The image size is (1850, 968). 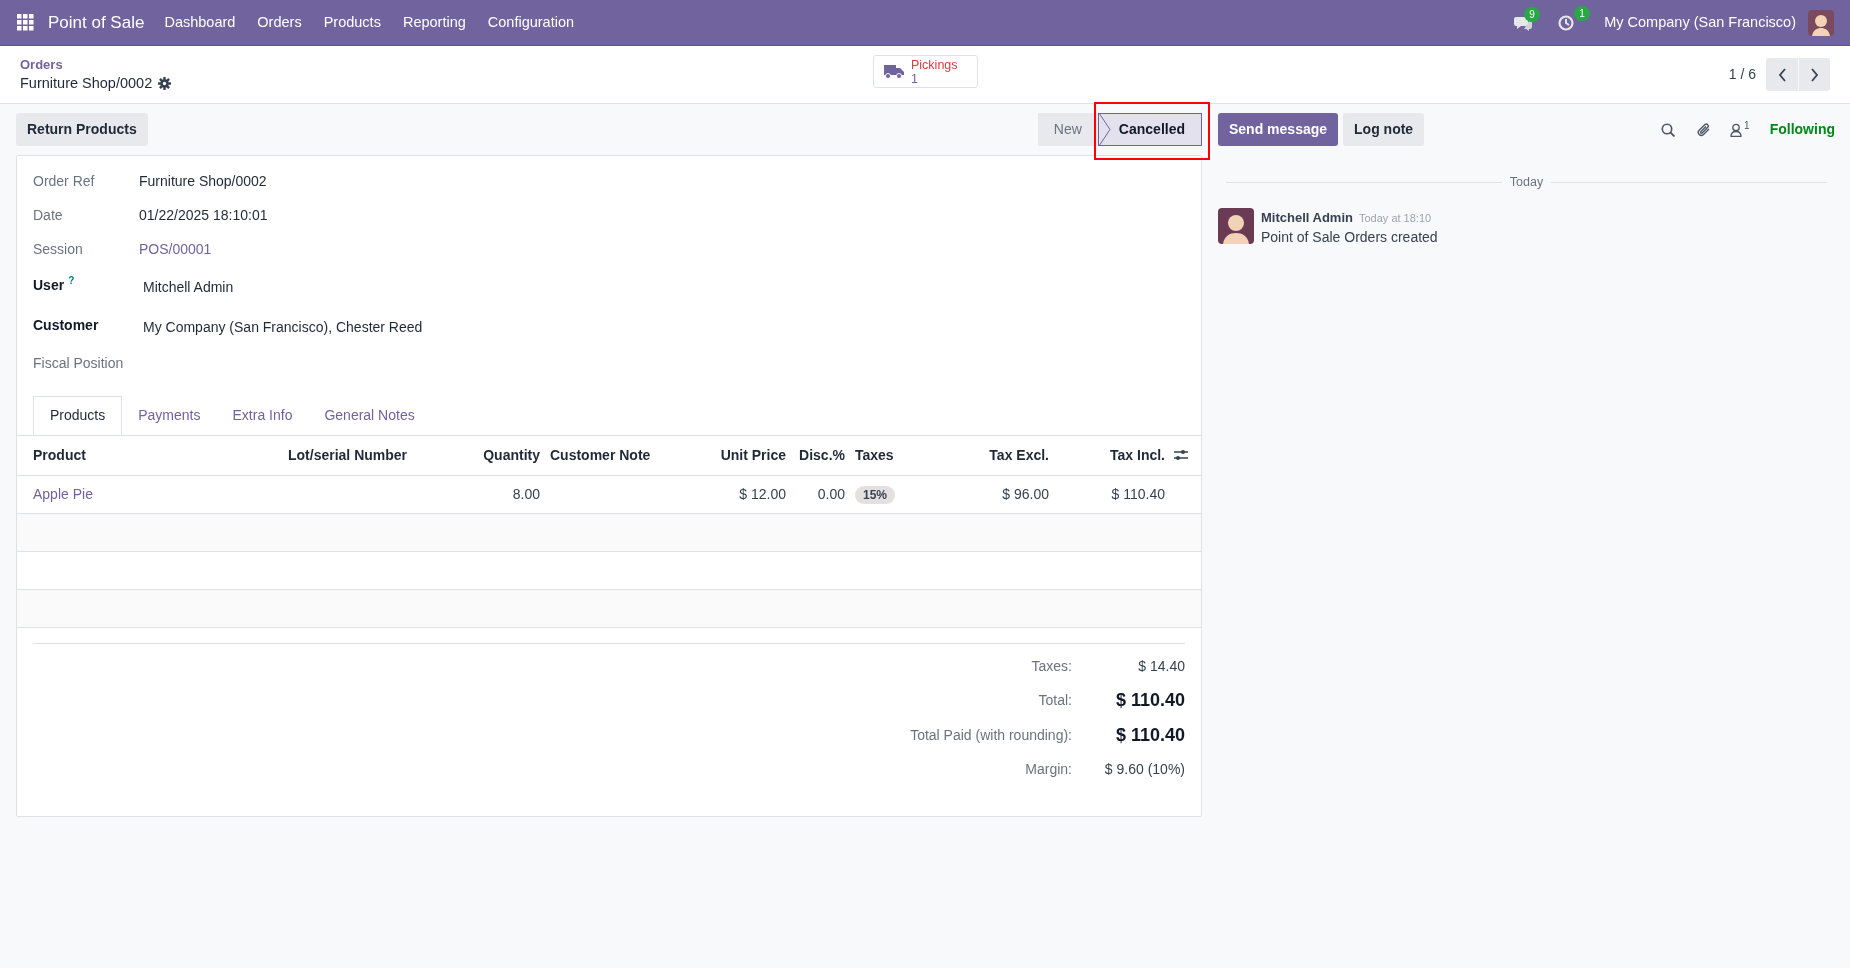 What do you see at coordinates (991, 735) in the screenshot?
I see `total-label: Total Paid (with rounding):` at bounding box center [991, 735].